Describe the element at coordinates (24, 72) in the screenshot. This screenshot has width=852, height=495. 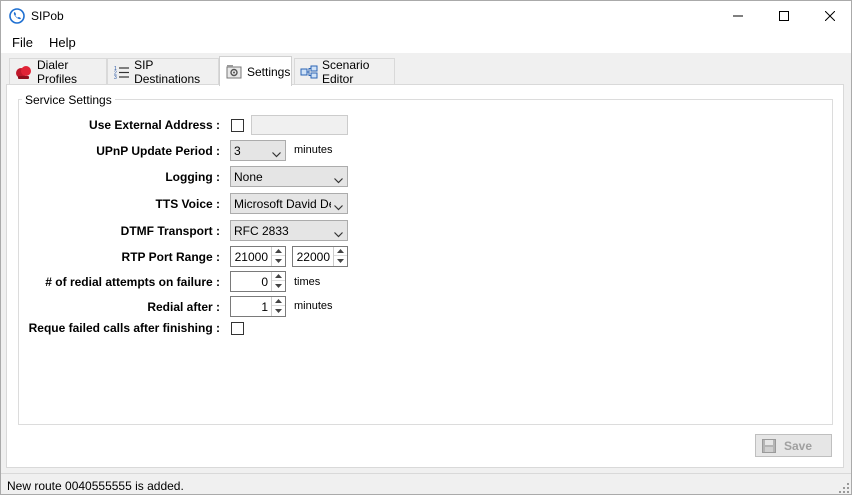
I see `dialer-profiles-icon` at that location.